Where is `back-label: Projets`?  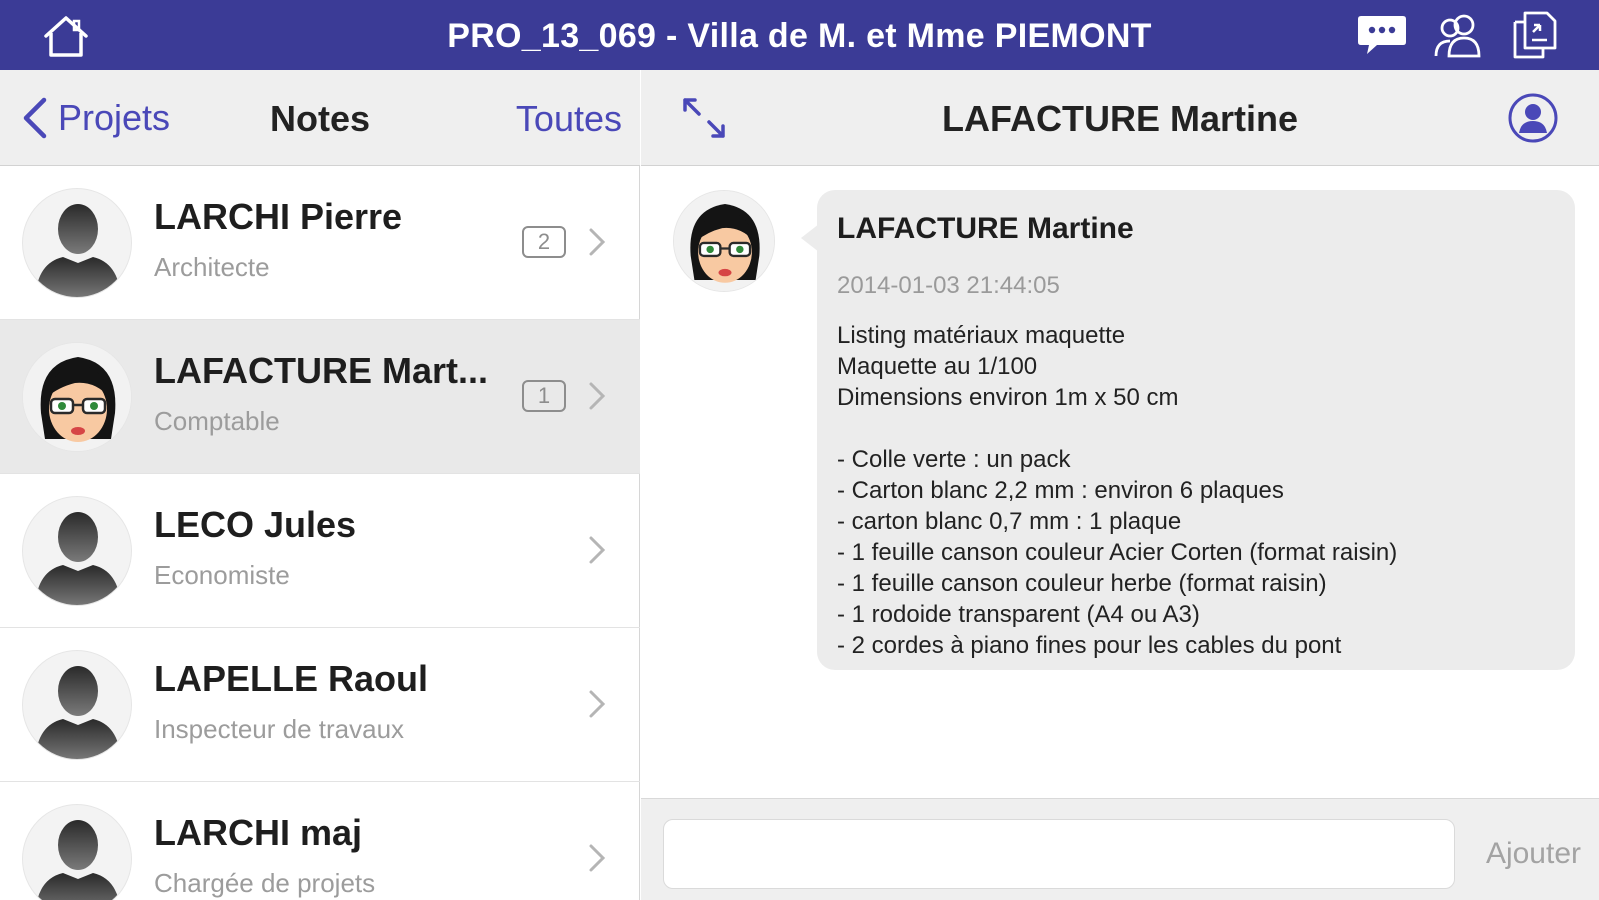
back-label: Projets is located at coordinates (114, 117).